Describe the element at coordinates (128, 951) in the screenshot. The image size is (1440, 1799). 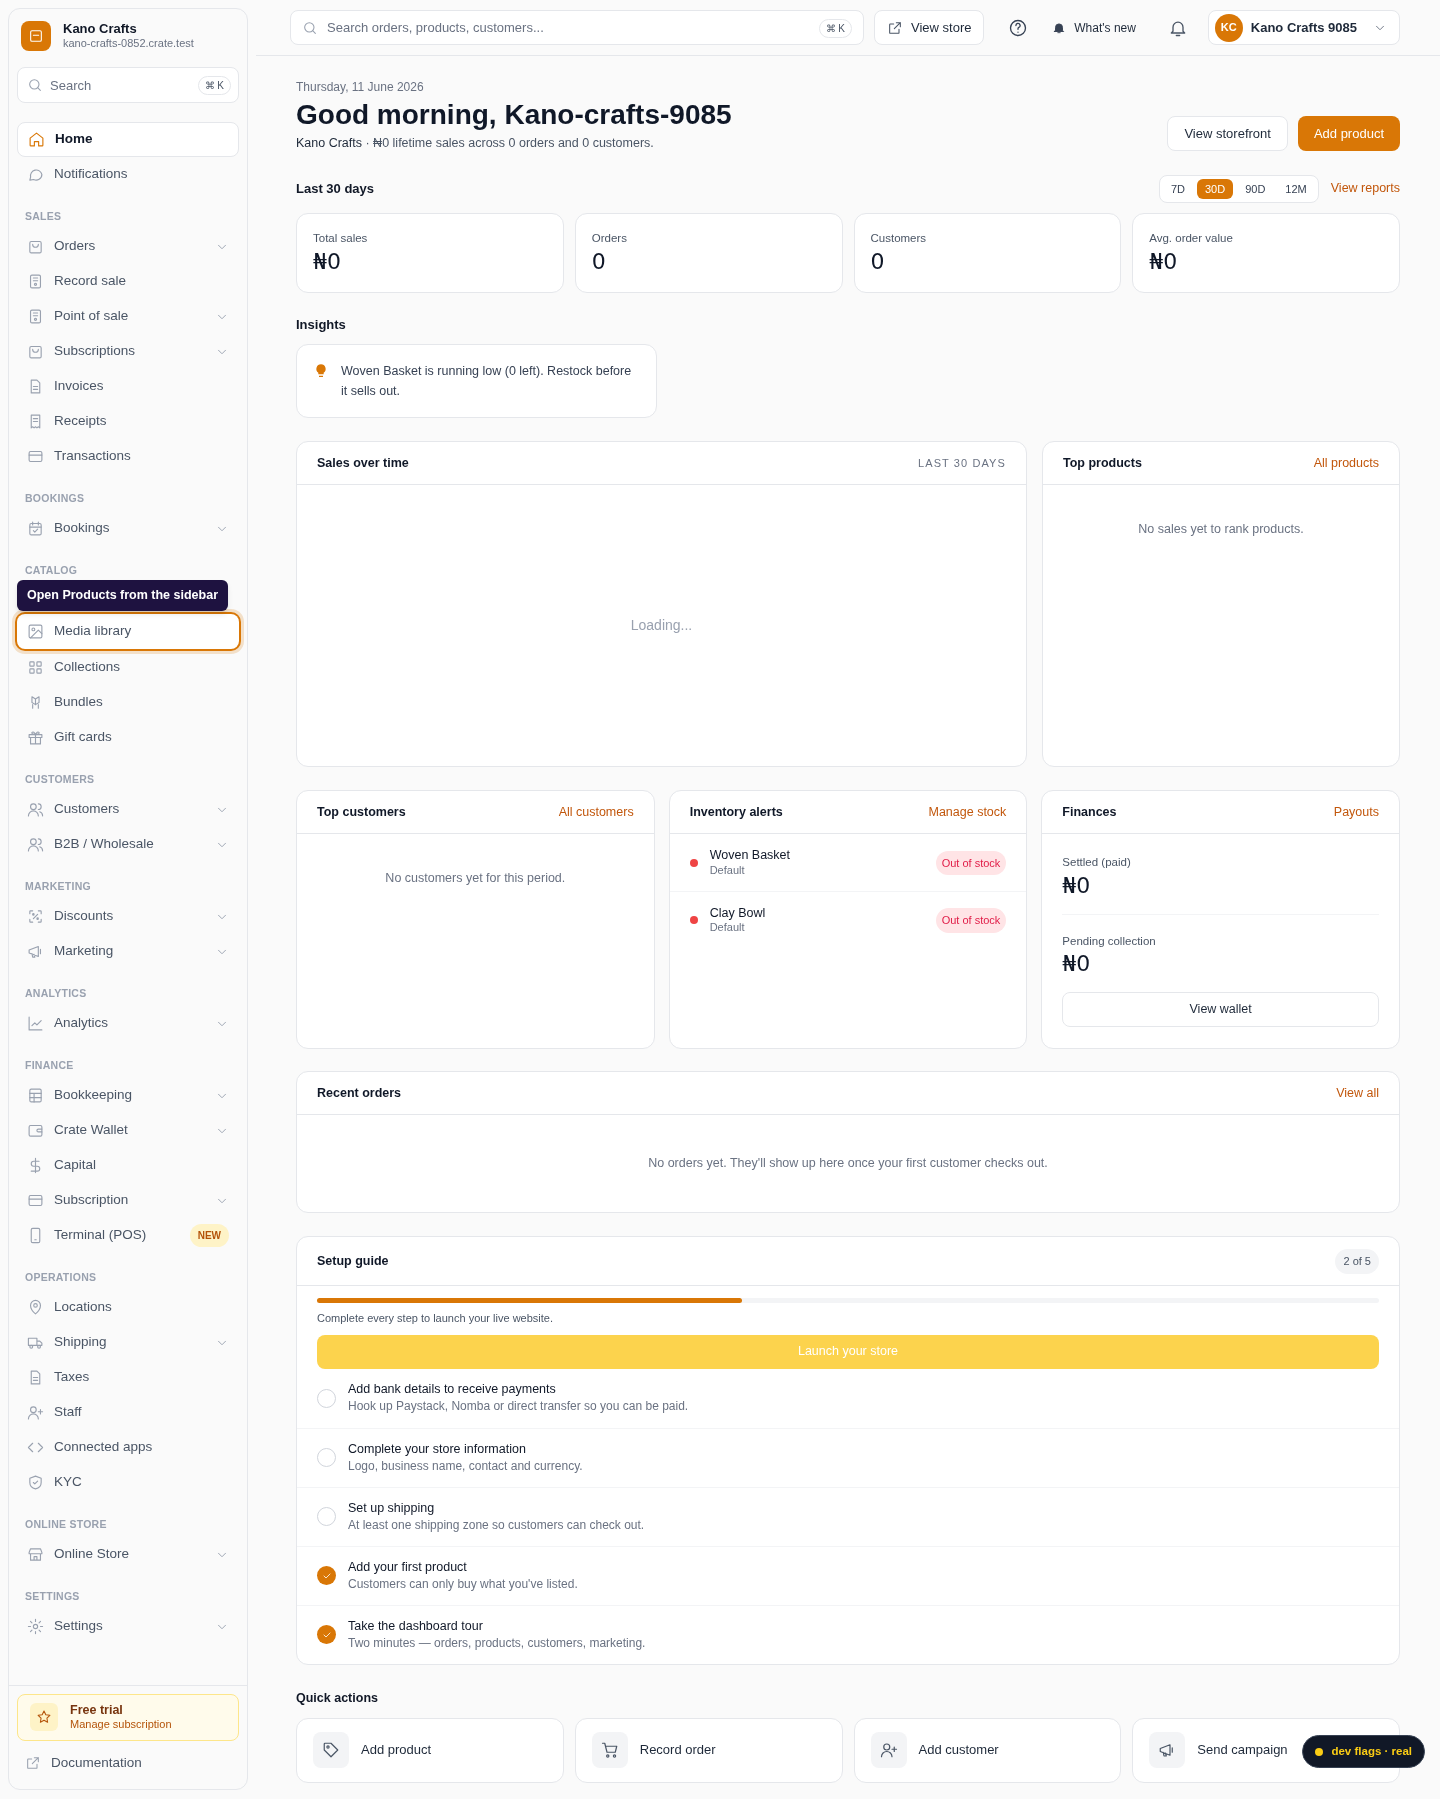
I see `sidebar-item: Marketing` at that location.